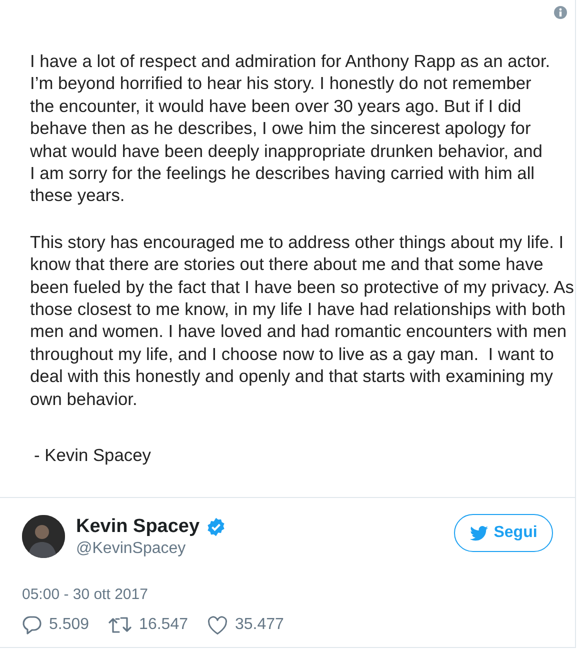  I want to click on retweet-icon, so click(120, 625).